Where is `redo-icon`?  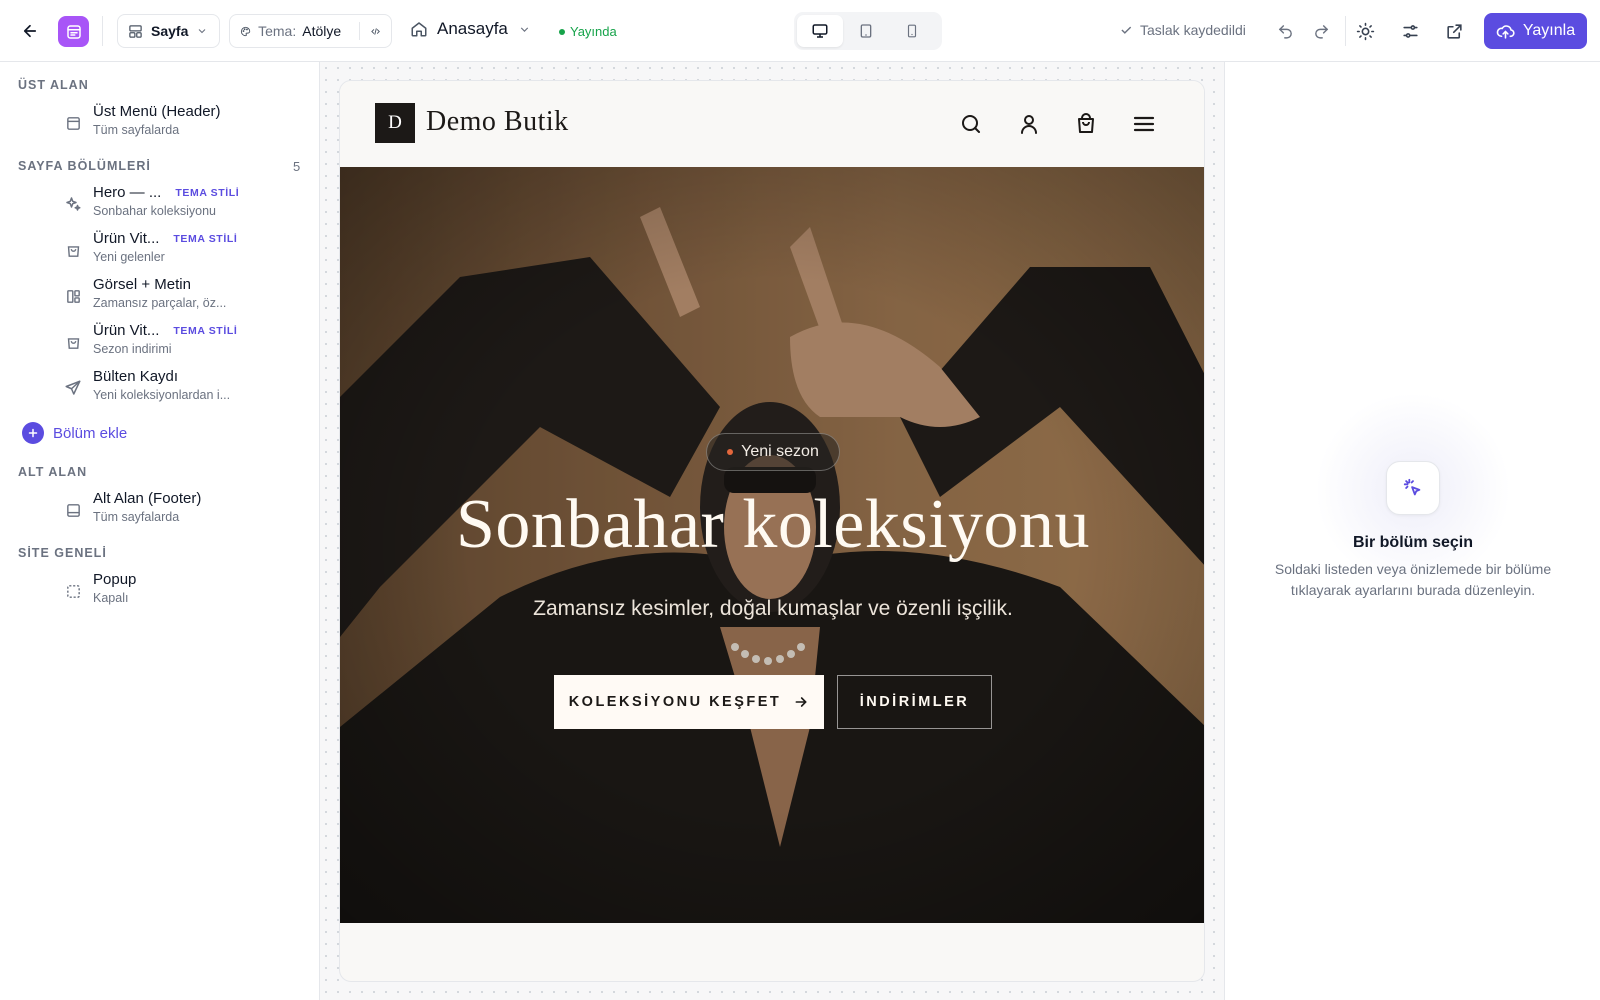
redo-icon is located at coordinates (1321, 31).